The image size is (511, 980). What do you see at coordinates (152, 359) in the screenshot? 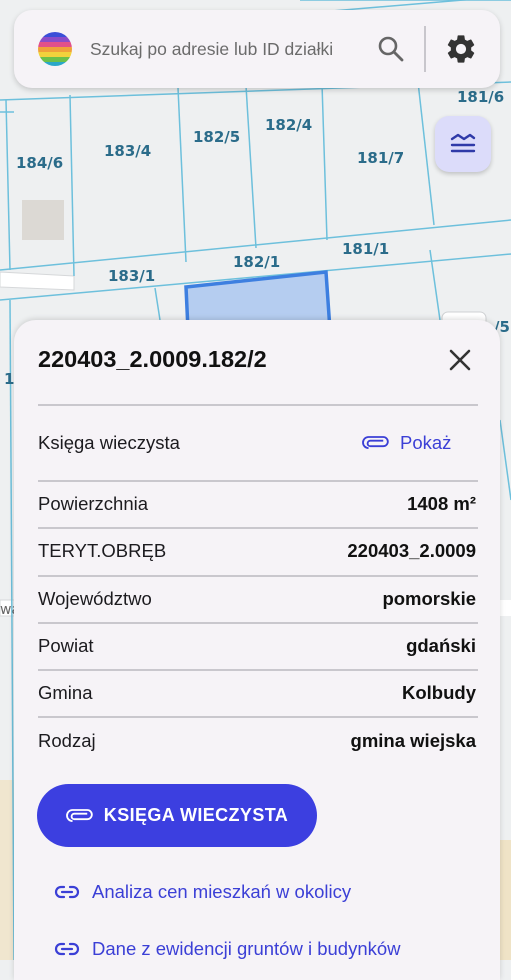
I see `panel-title: 220403_2.0009.182/2` at bounding box center [152, 359].